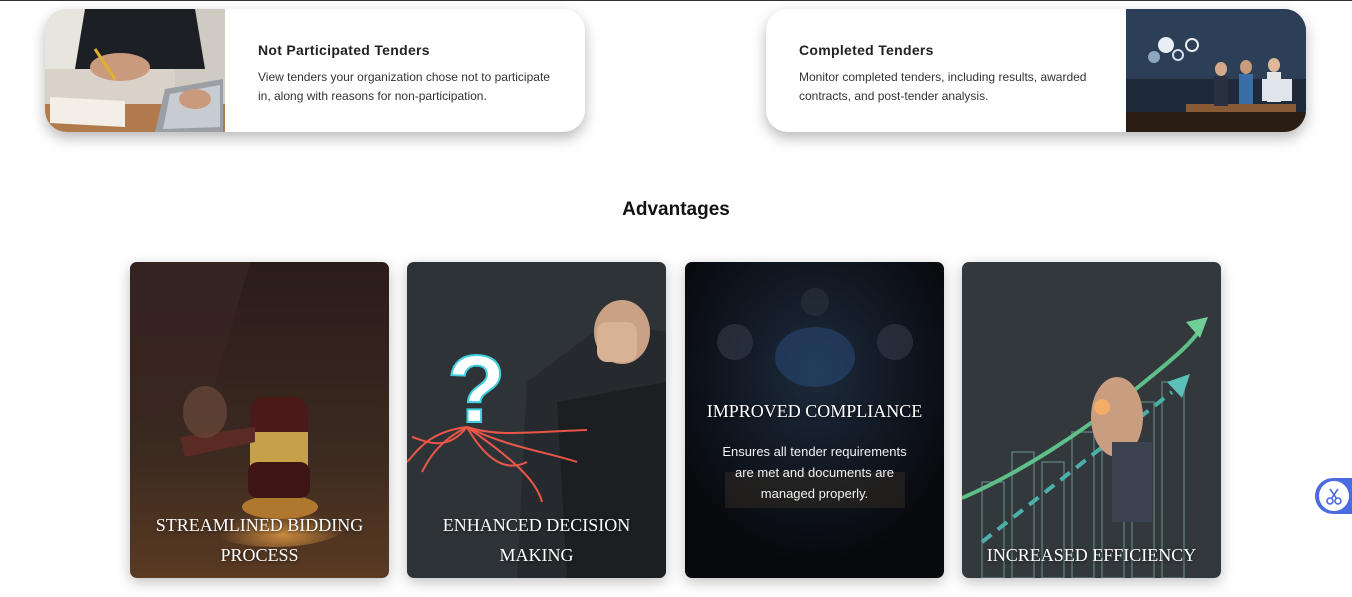  What do you see at coordinates (814, 472) in the screenshot?
I see `card-description-line2: are met and documents are` at bounding box center [814, 472].